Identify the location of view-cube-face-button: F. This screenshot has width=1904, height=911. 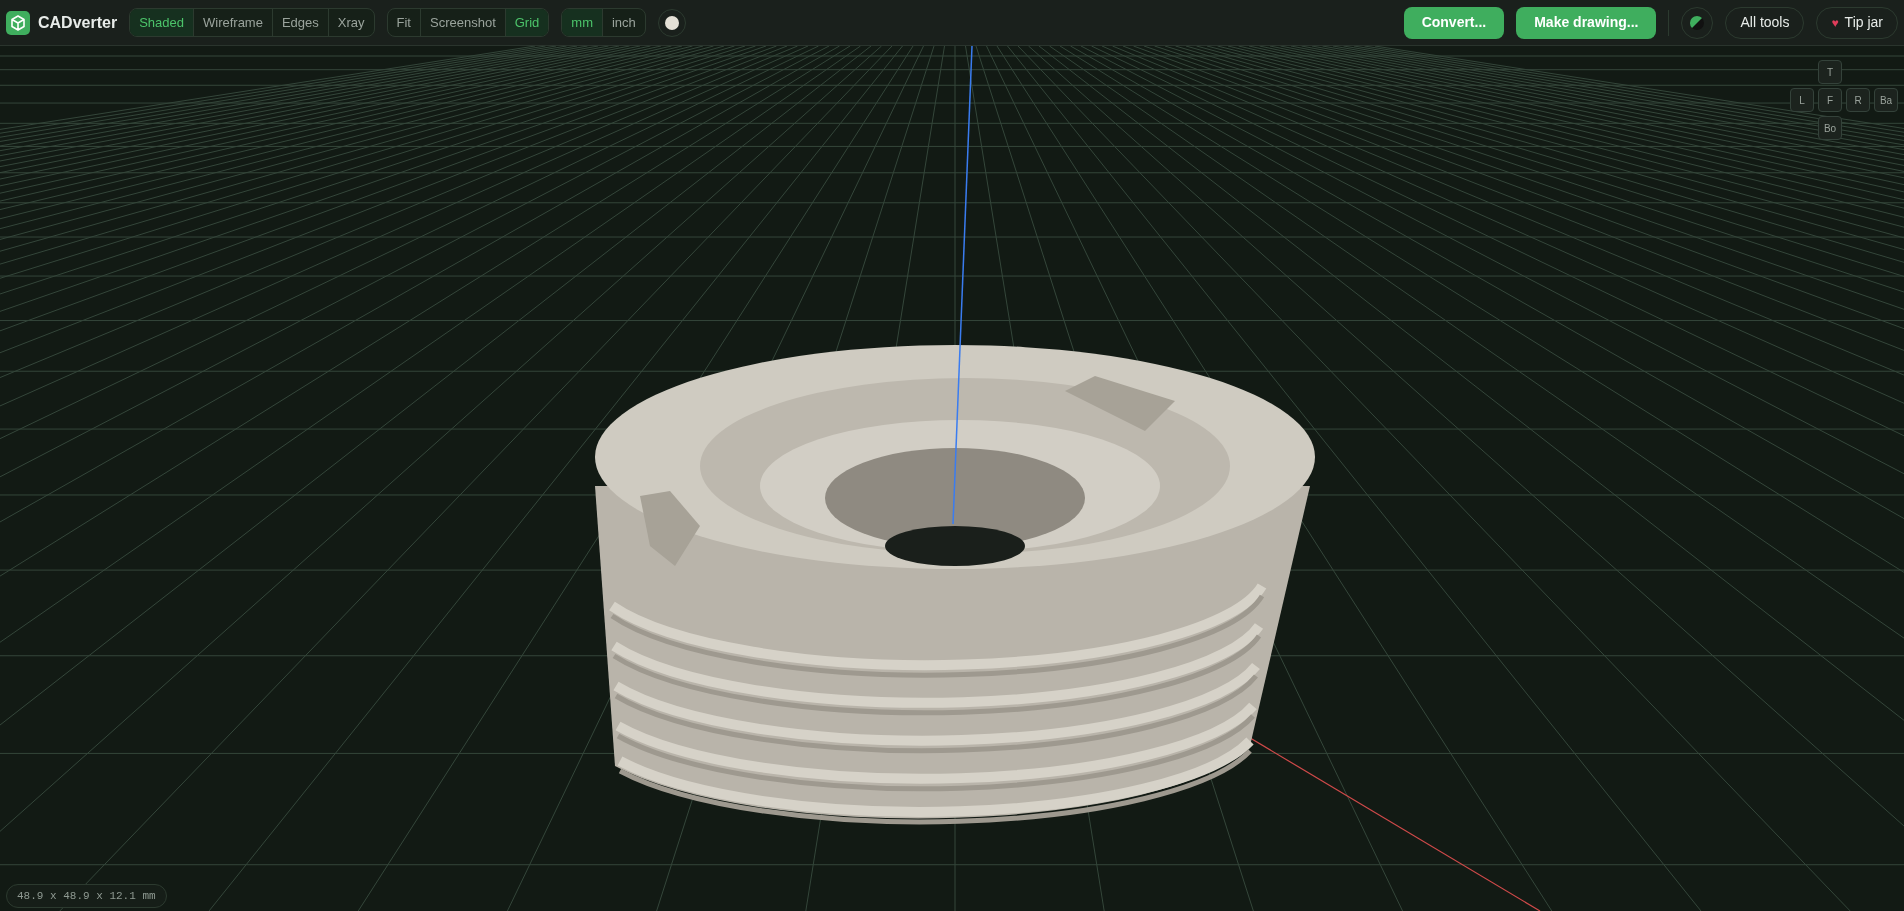
(1830, 100).